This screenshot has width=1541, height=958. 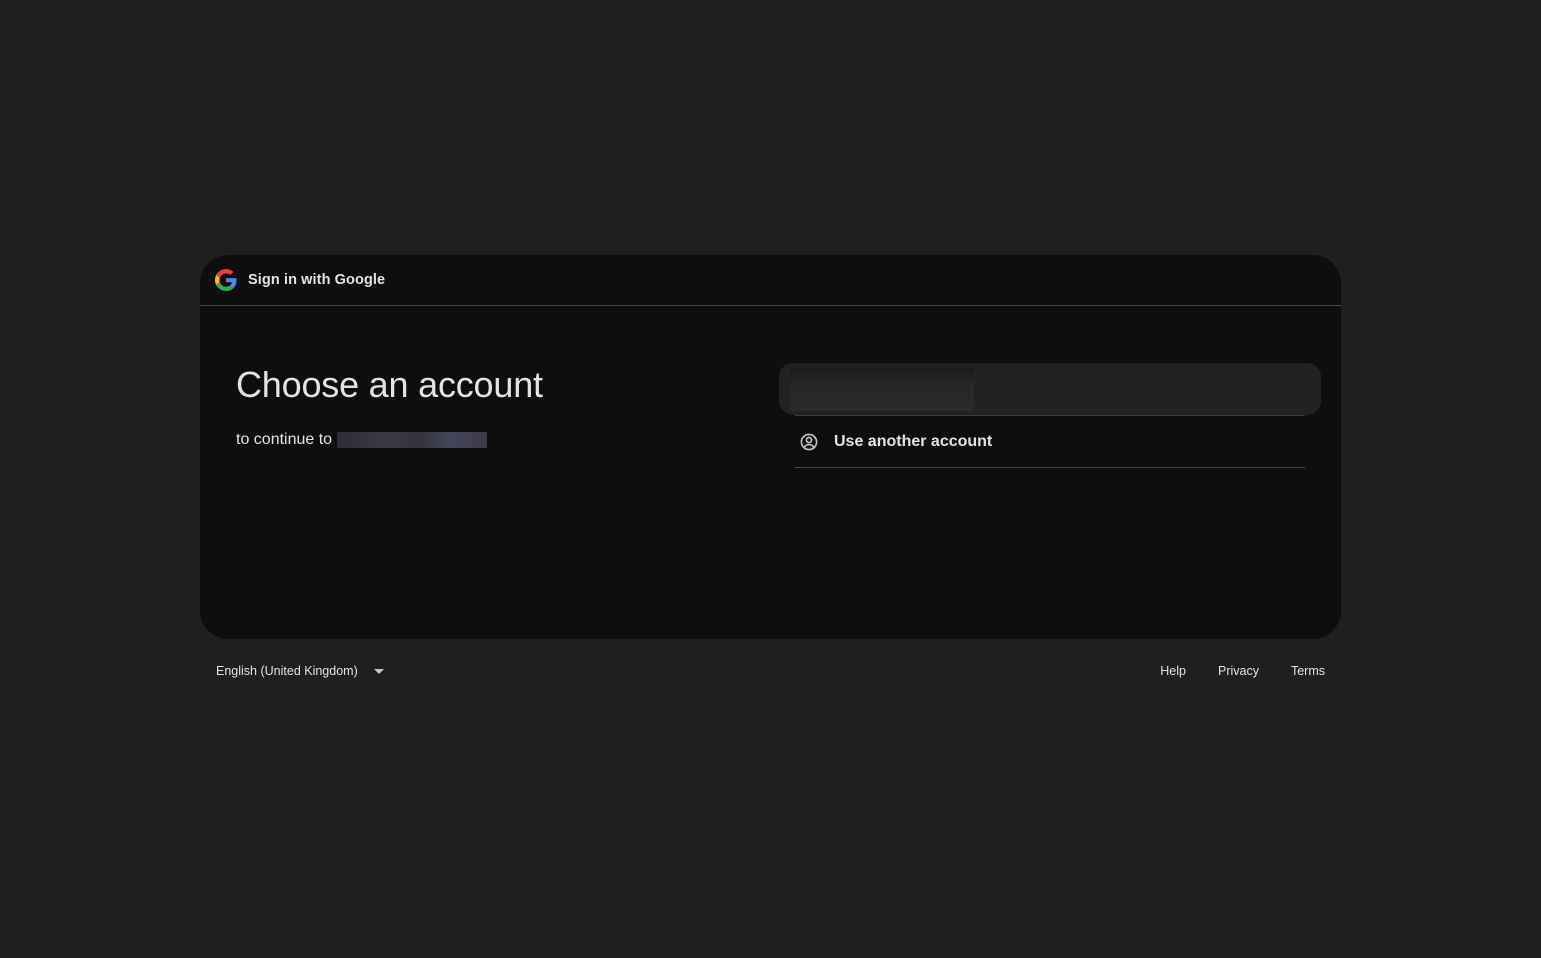 I want to click on account-list: Use another account, so click(x=1050, y=415).